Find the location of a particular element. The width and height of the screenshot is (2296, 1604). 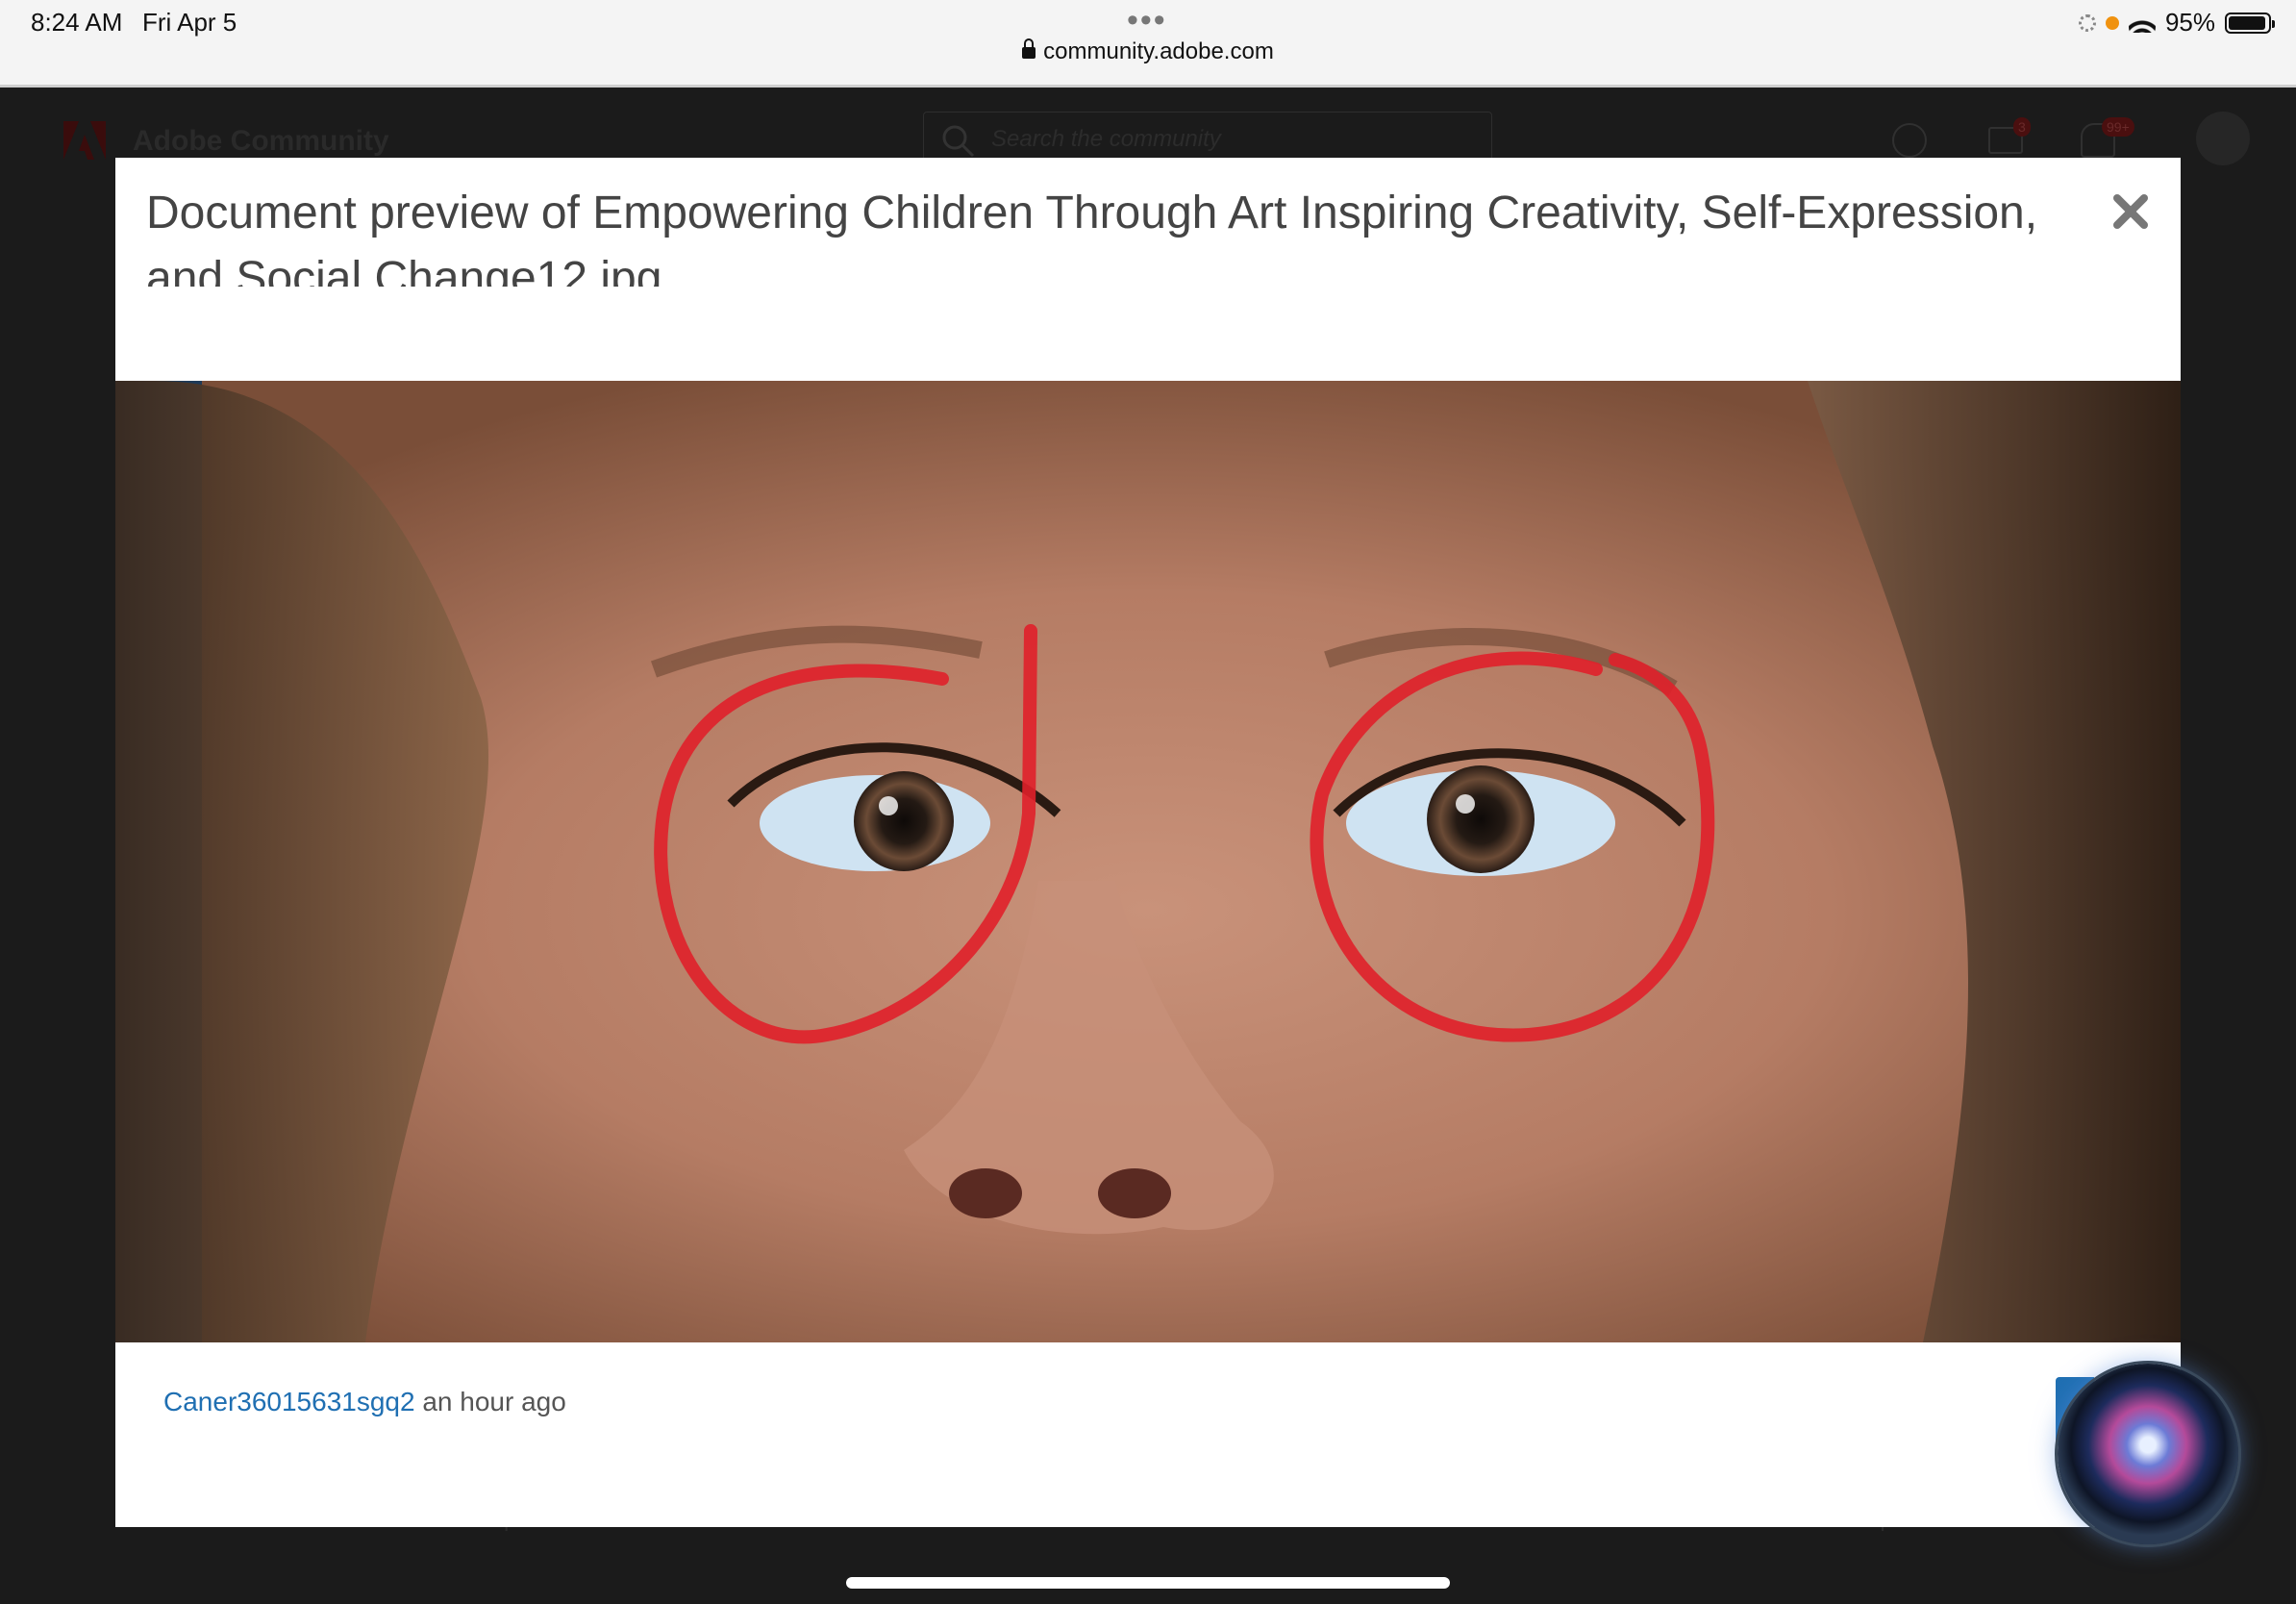

wifi-icon is located at coordinates (2142, 23).